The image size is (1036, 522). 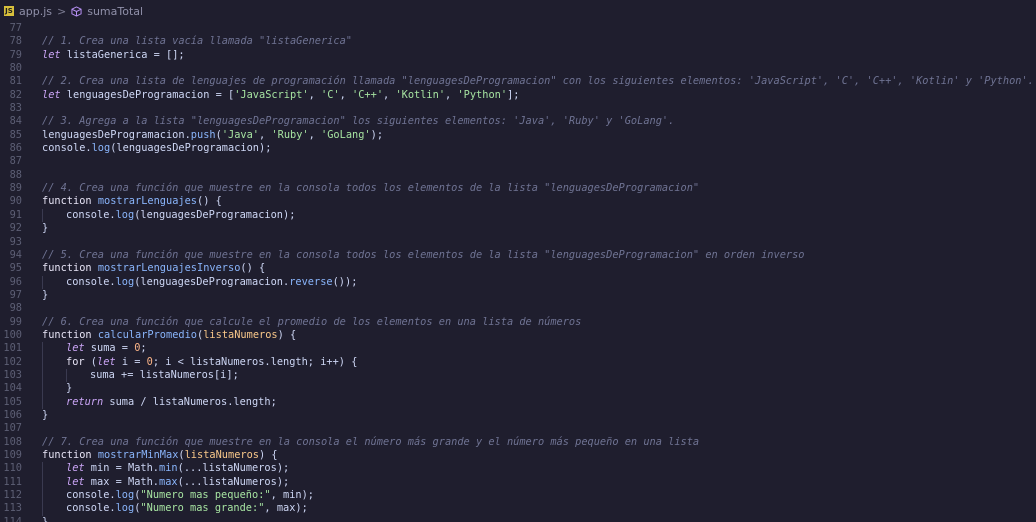 What do you see at coordinates (140, 375) in the screenshot?
I see `code-text: suma += listaNumeros[i];` at bounding box center [140, 375].